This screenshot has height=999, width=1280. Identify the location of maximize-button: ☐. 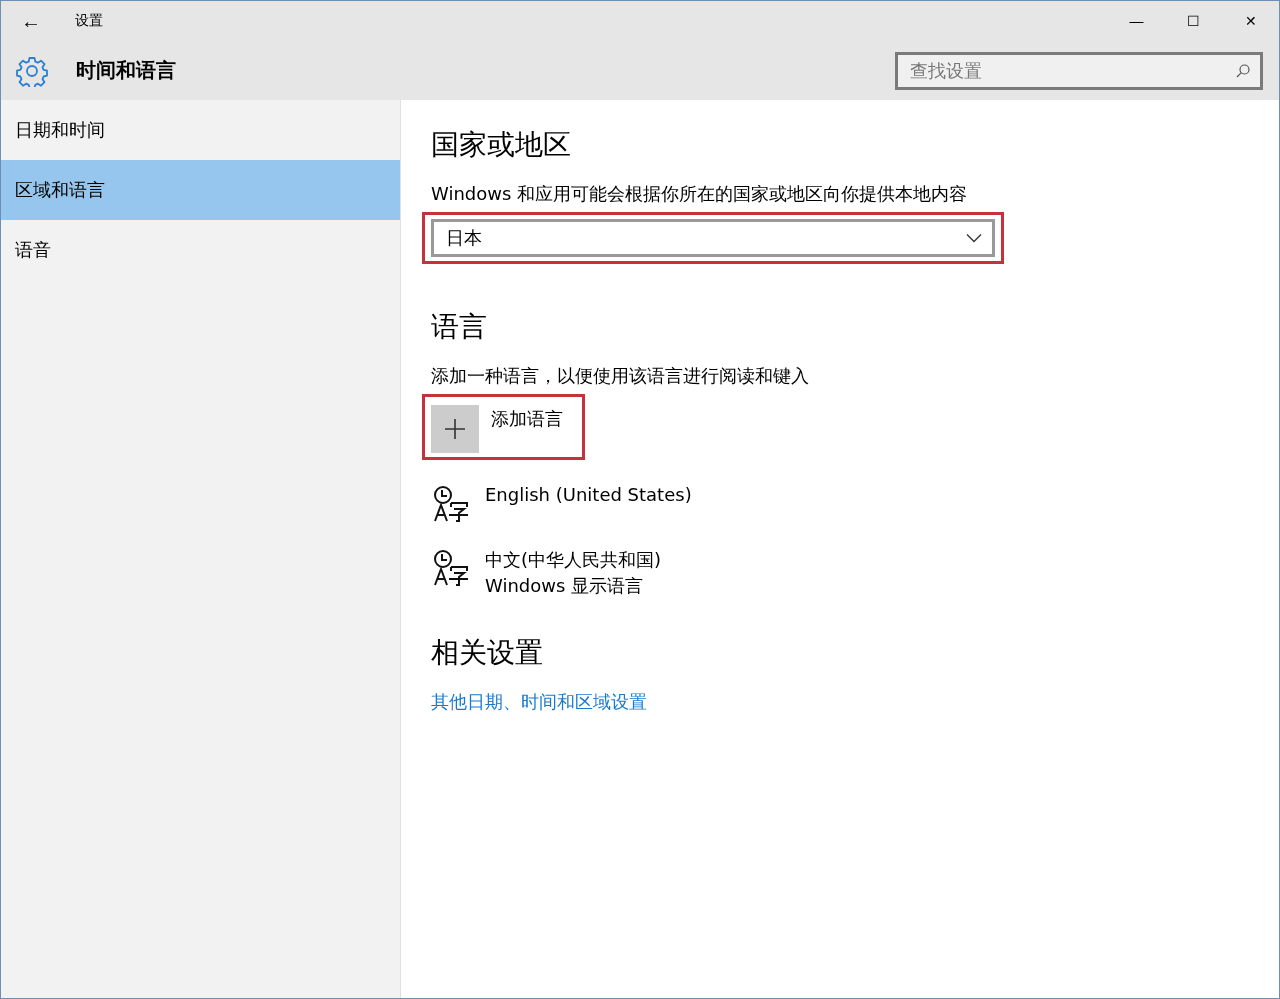
(1193, 21).